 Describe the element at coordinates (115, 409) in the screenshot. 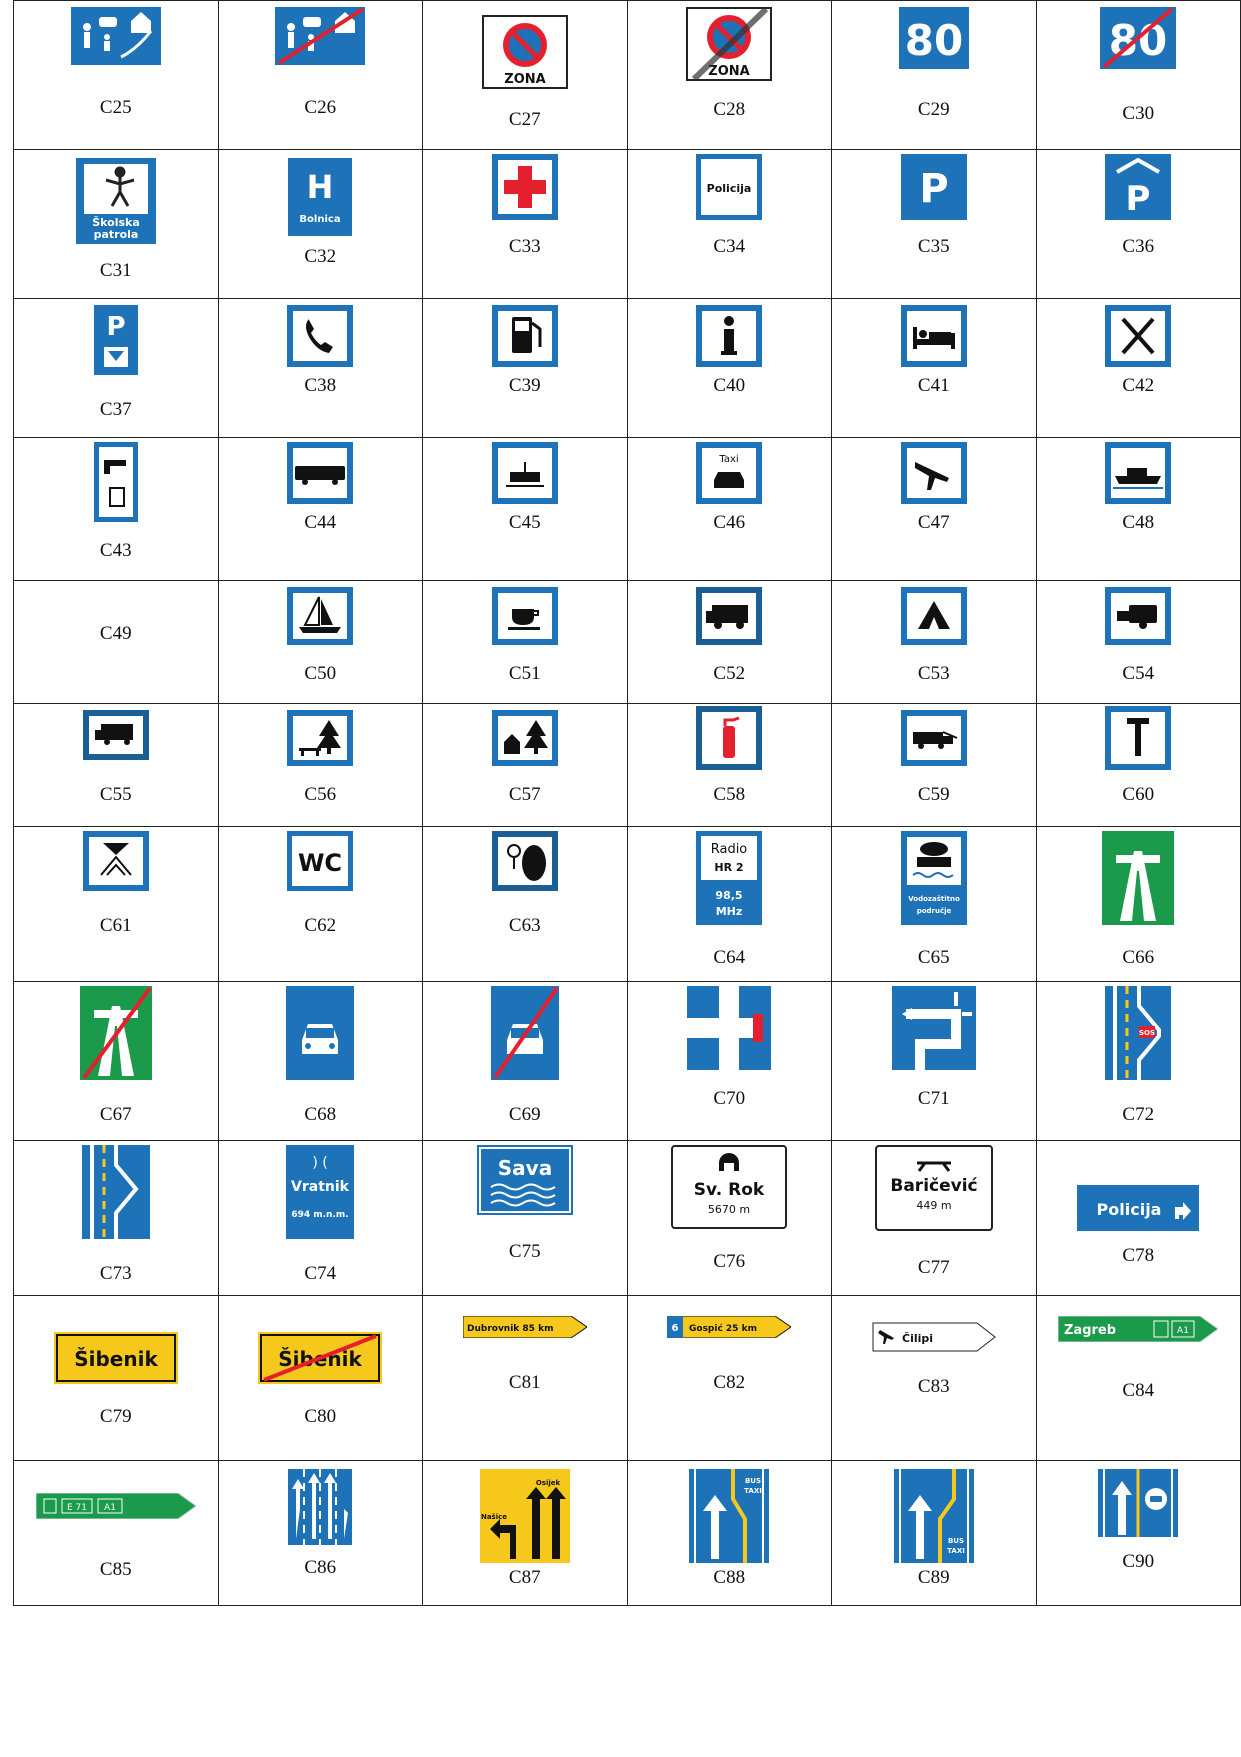

I see `sign-code: C37` at that location.